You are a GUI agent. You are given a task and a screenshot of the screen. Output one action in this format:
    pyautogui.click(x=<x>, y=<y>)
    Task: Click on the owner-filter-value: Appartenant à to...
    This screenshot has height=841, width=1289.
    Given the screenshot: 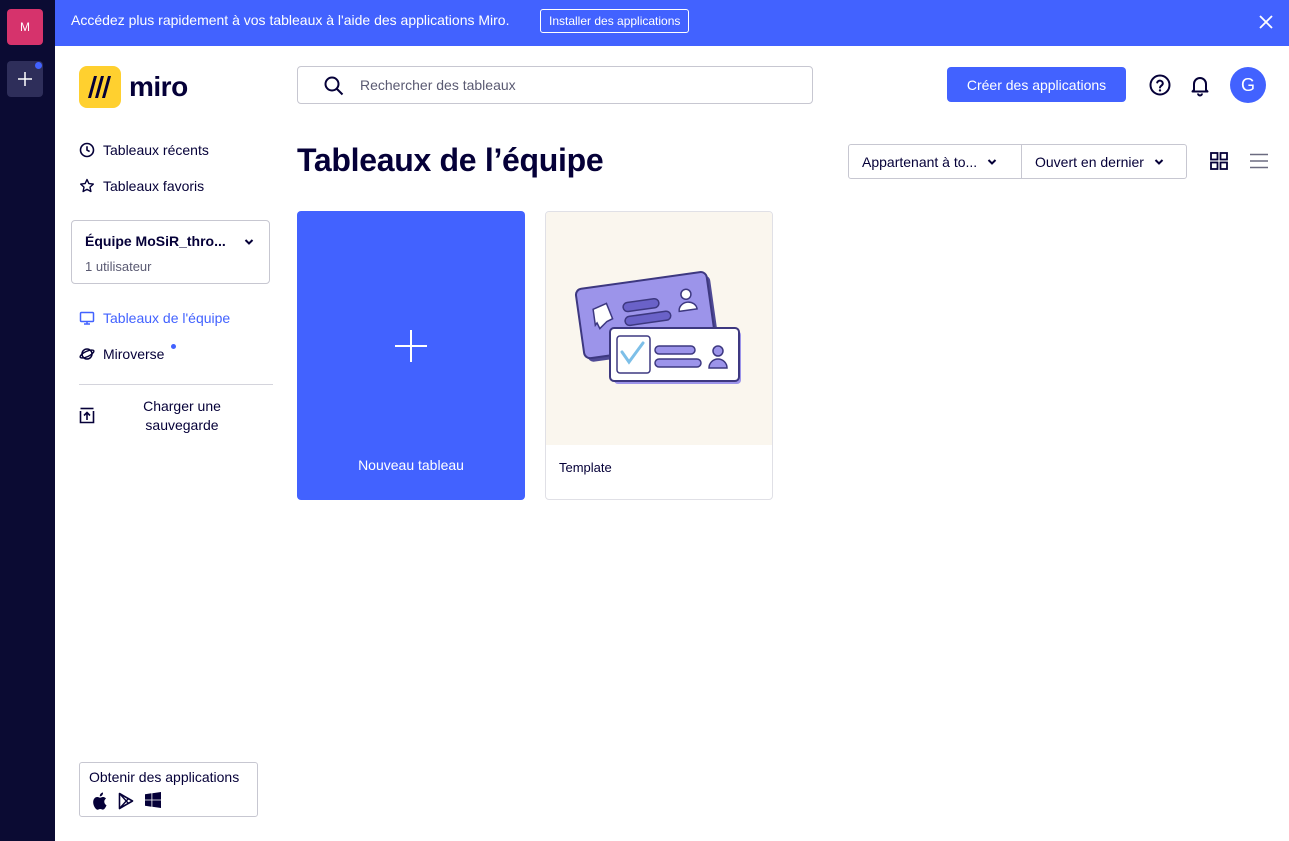 What is the action you would take?
    pyautogui.click(x=920, y=161)
    